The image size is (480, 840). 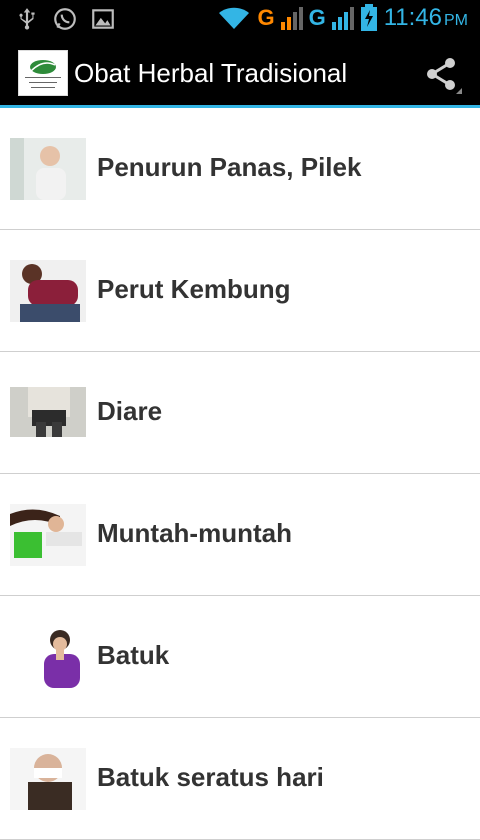 I want to click on whatsapp-icon, so click(x=65, y=19).